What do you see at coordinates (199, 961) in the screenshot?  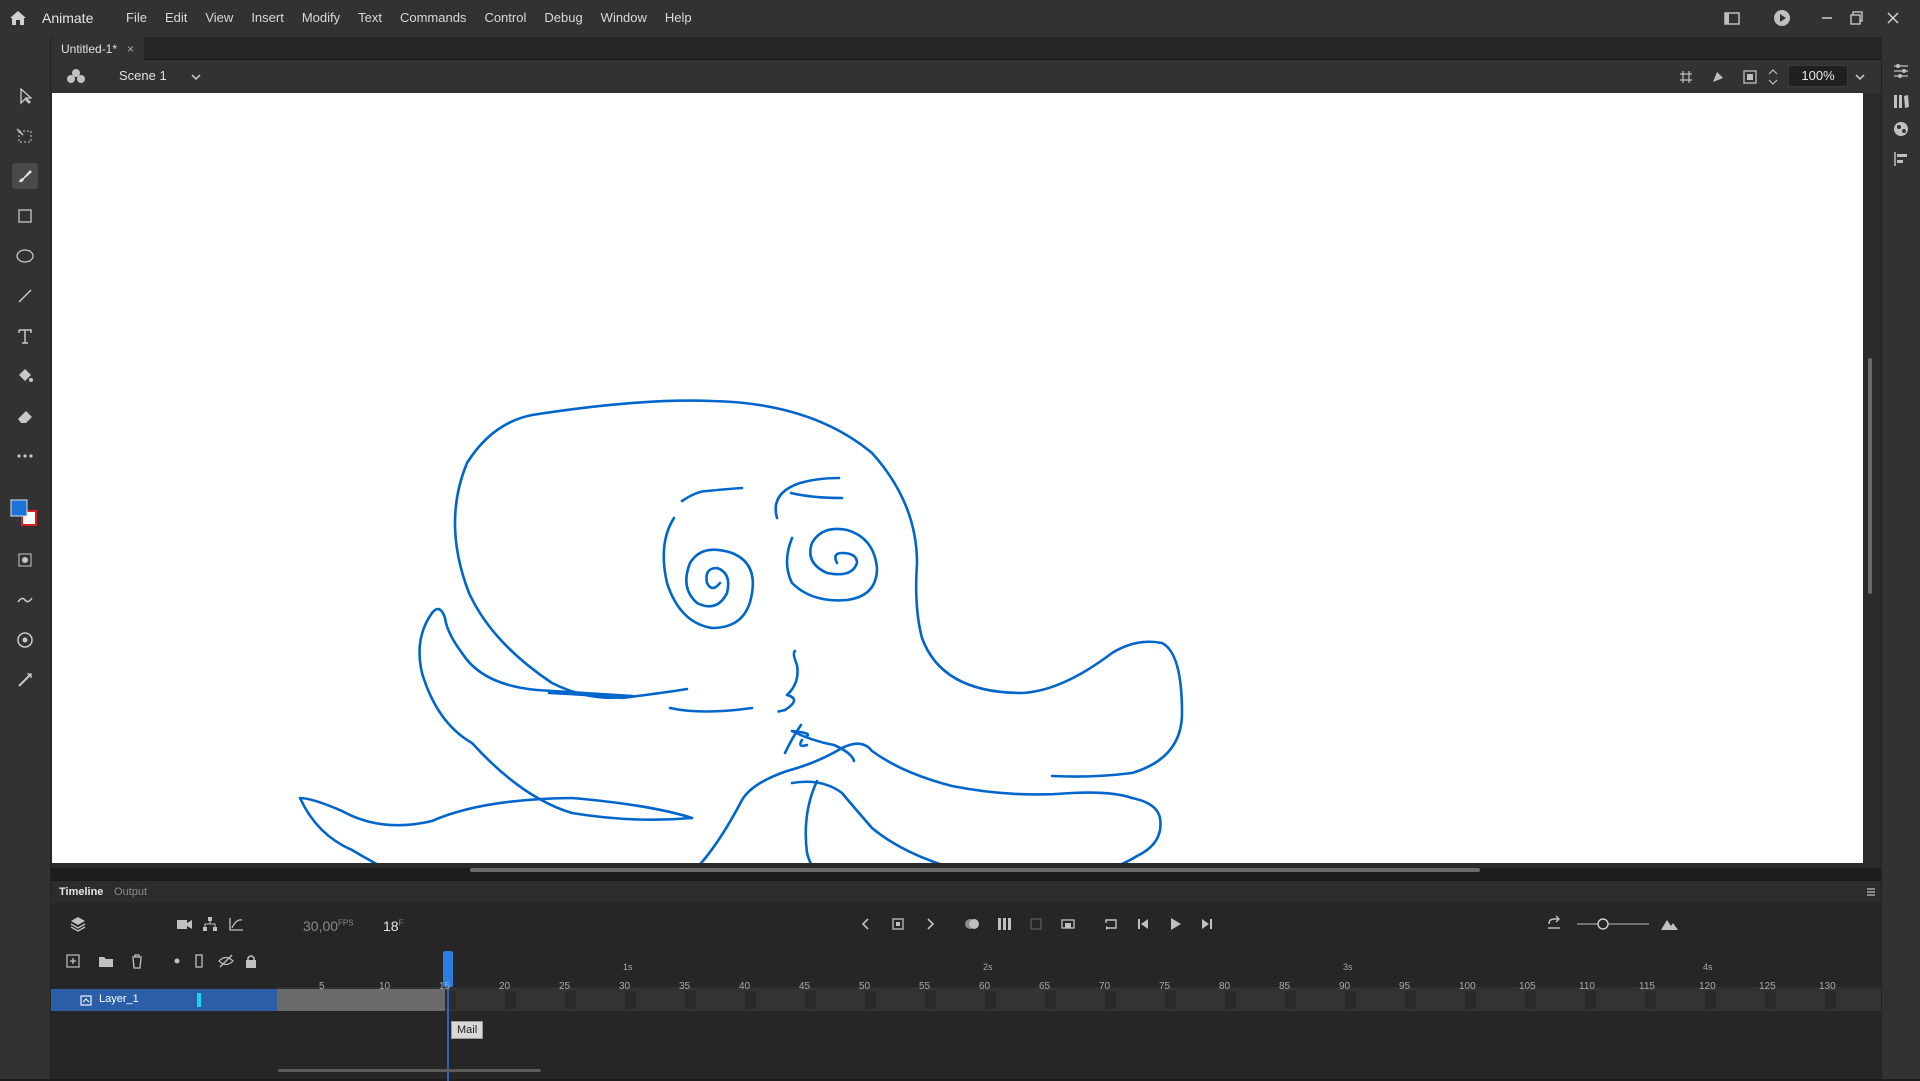 I see `outline-icon` at bounding box center [199, 961].